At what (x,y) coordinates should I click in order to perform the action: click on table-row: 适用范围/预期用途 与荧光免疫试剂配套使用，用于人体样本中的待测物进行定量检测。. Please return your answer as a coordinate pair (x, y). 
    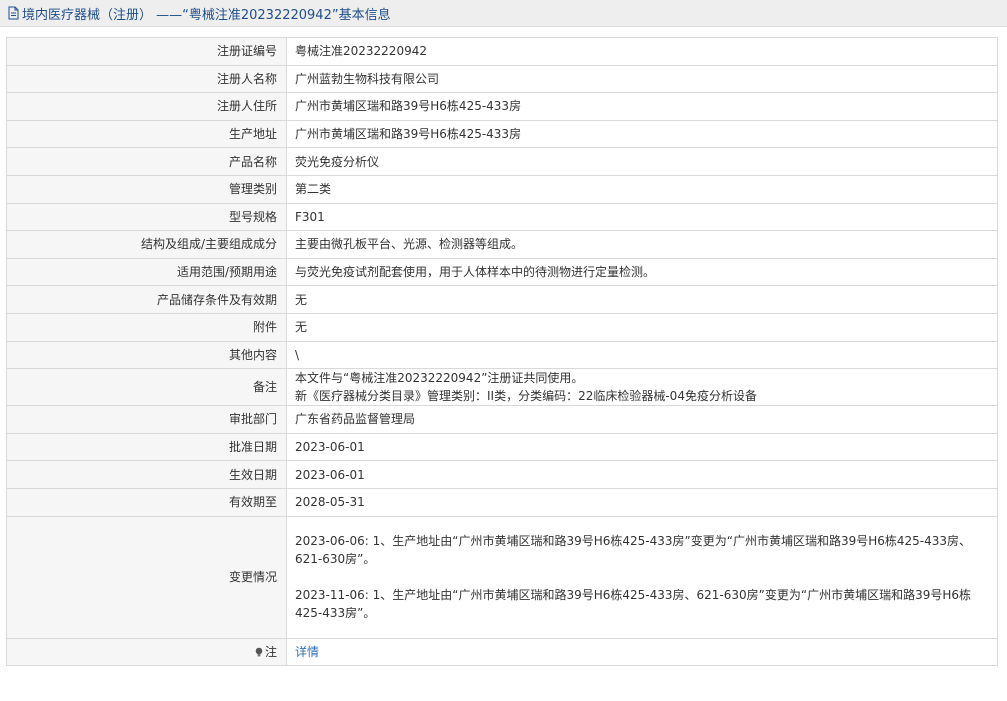
    Looking at the image, I should click on (502, 272).